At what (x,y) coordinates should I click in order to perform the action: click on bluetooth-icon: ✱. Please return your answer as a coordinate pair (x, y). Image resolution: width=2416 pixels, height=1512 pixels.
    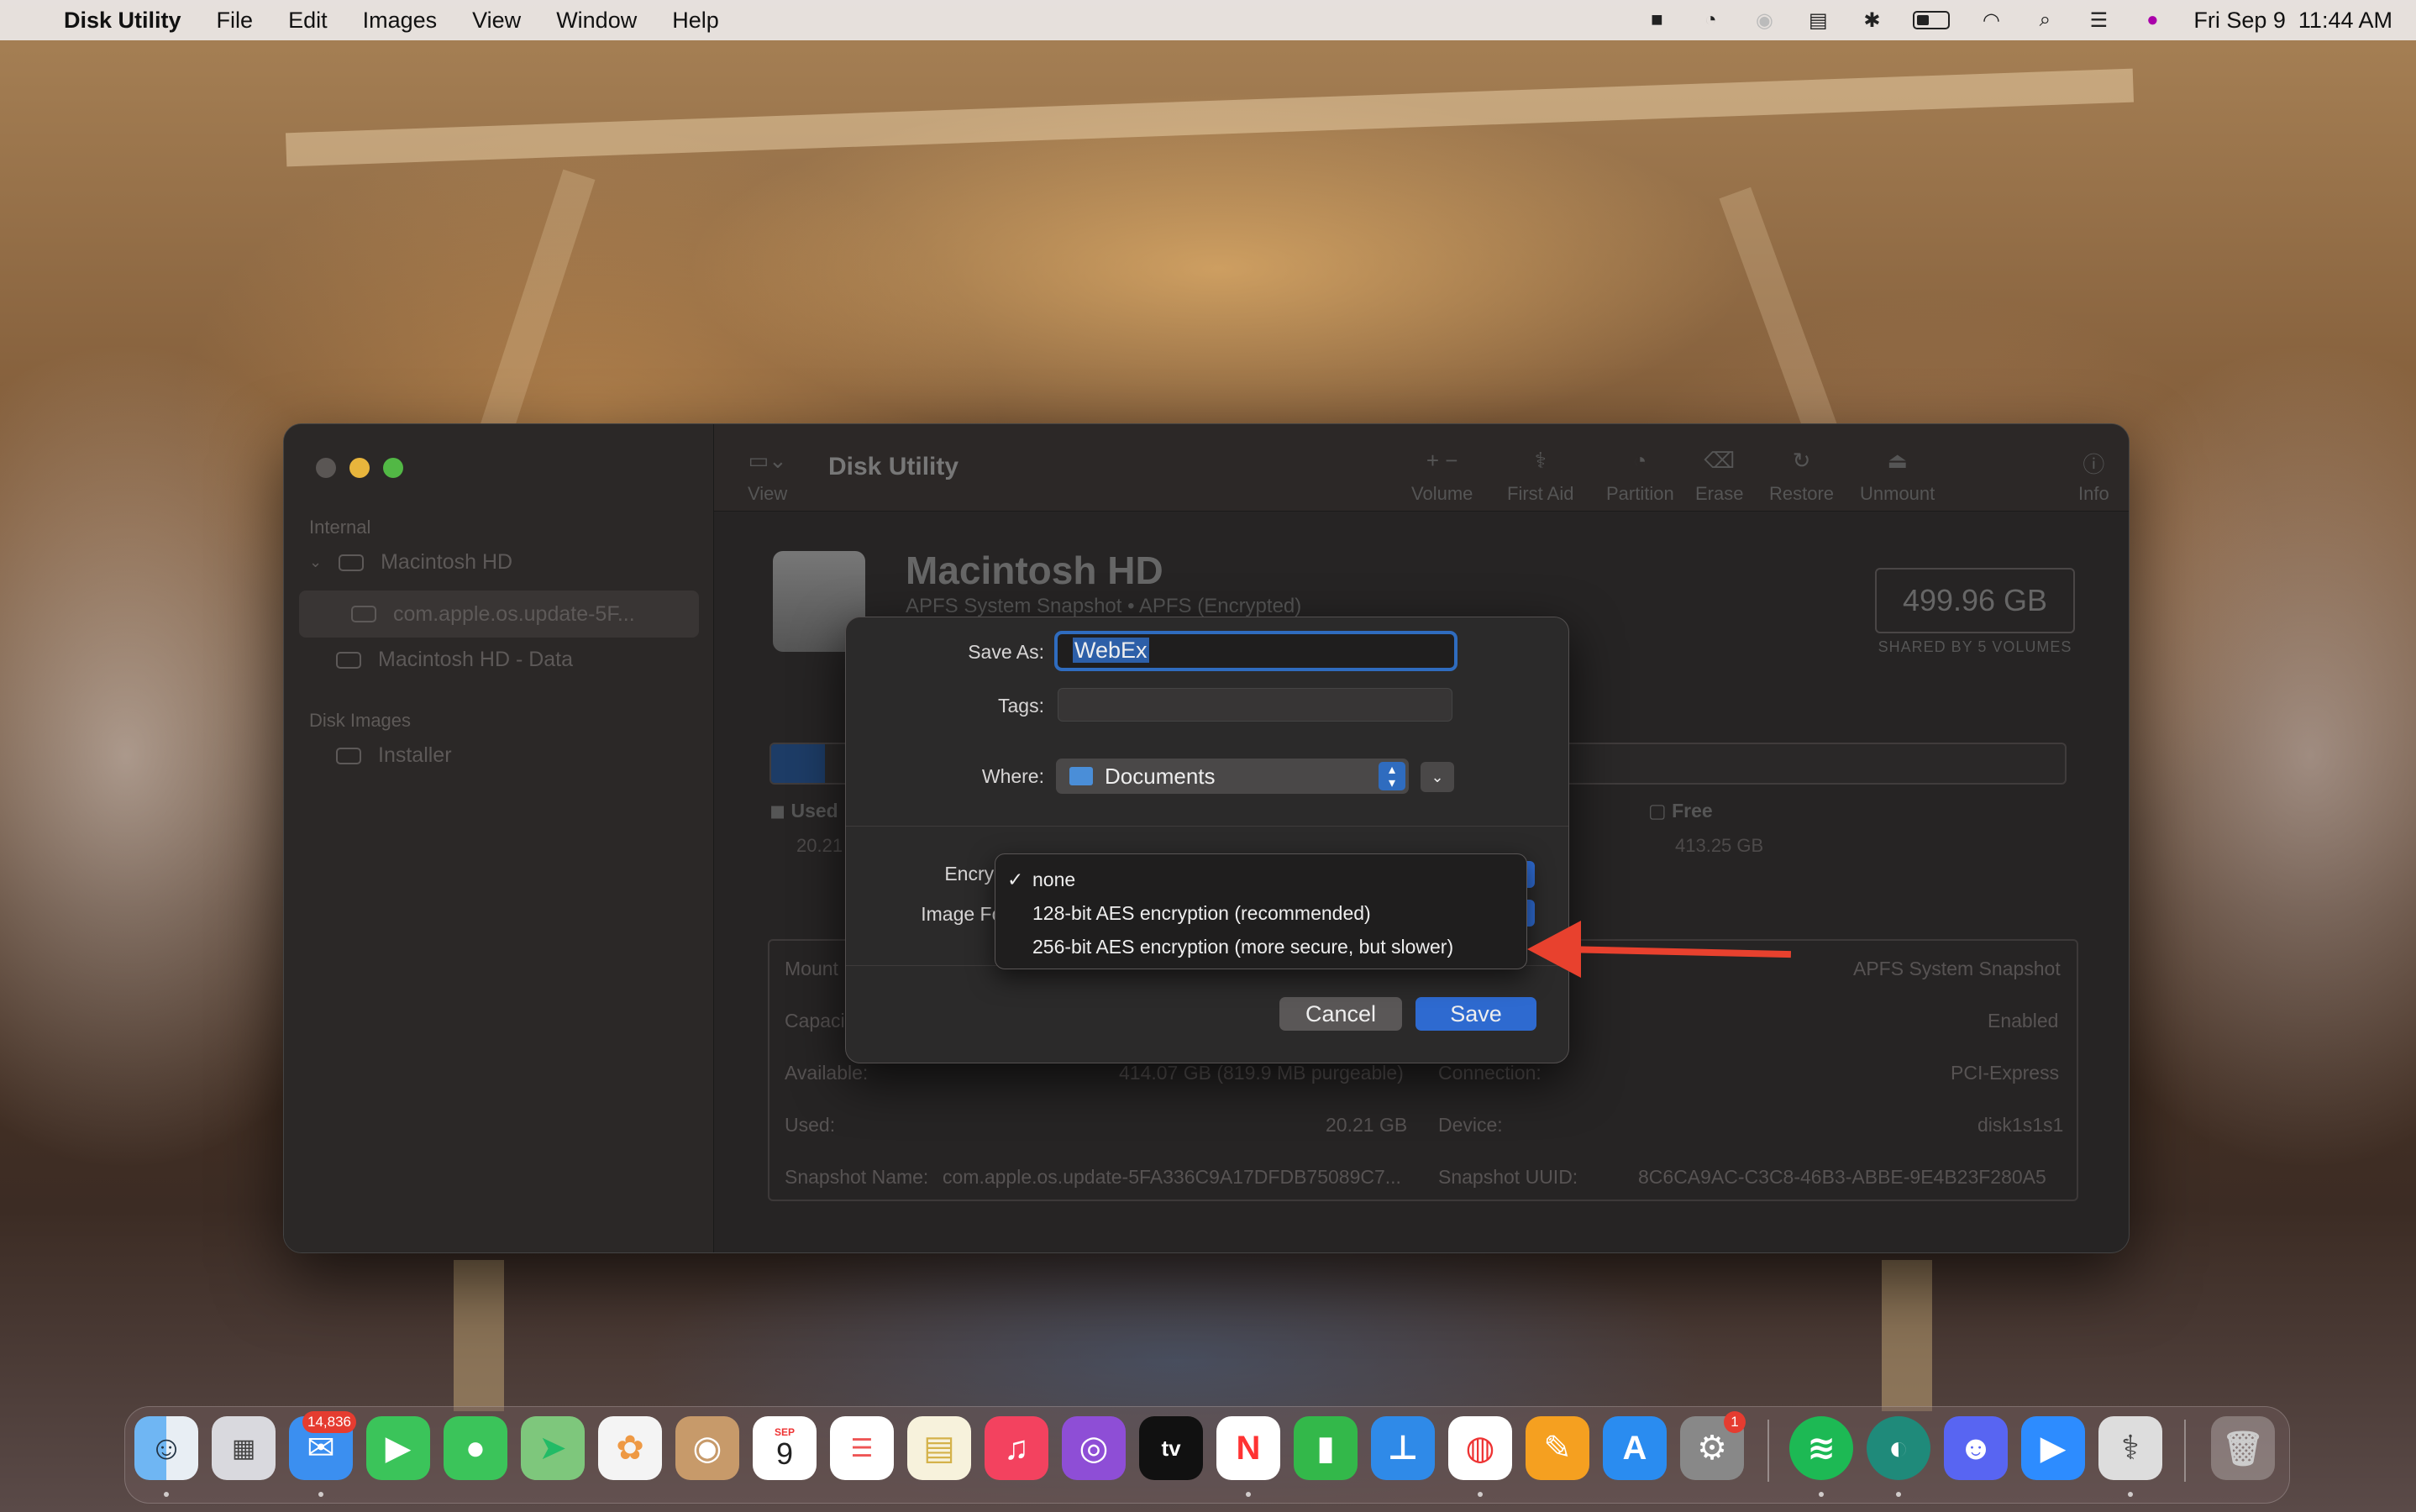
    Looking at the image, I should click on (1871, 20).